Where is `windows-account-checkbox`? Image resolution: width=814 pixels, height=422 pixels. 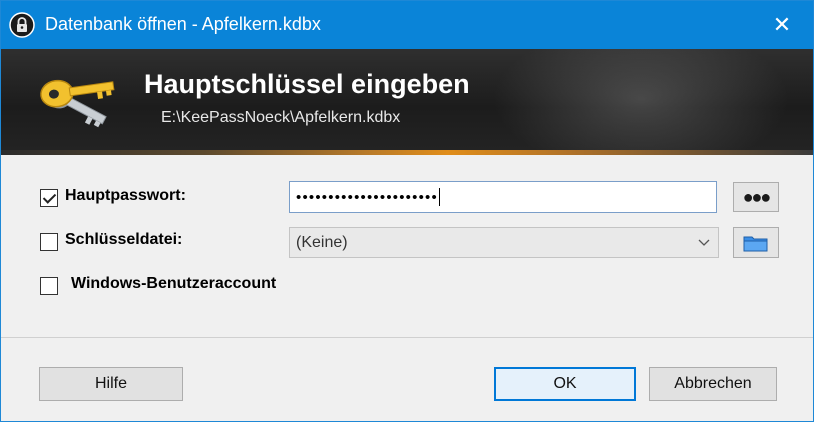
windows-account-checkbox is located at coordinates (49, 286).